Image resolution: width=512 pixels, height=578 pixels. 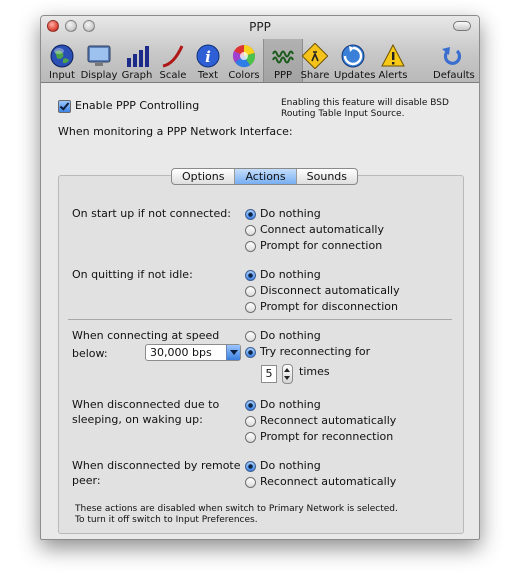 What do you see at coordinates (250, 466) in the screenshot?
I see `remote-do-nothing-radio` at bounding box center [250, 466].